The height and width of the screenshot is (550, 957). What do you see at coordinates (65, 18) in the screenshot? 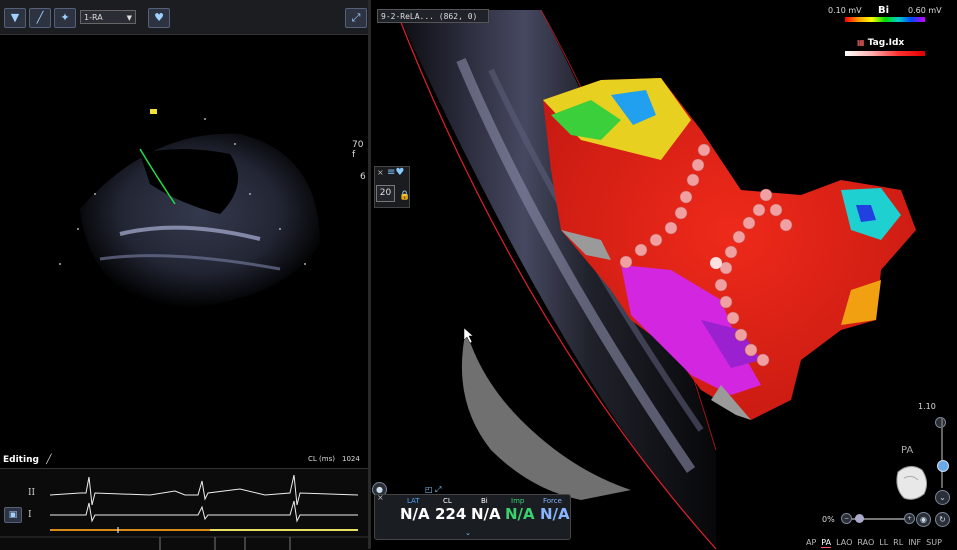
I see `catheter-icon: ✦` at bounding box center [65, 18].